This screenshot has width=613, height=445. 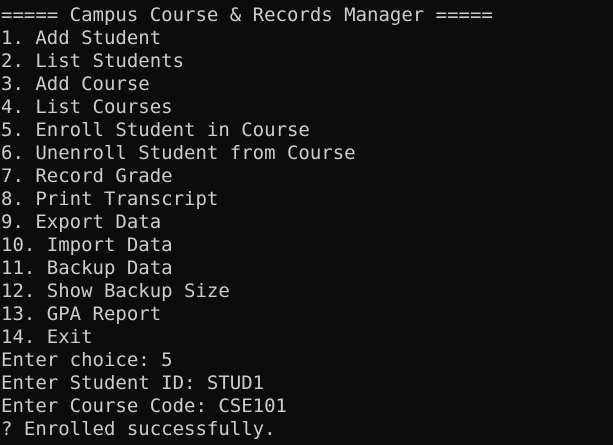 I want to click on menu-item-add-student: 1. Add Student, so click(x=81, y=38).